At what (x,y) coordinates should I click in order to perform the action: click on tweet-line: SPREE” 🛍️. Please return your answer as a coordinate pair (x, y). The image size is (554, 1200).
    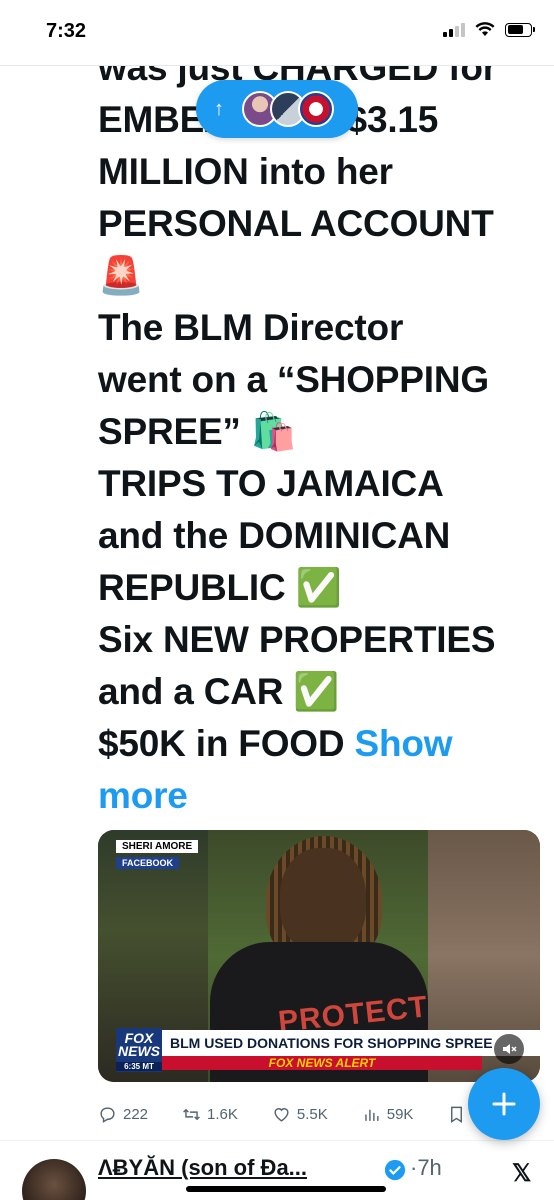
    Looking at the image, I should click on (197, 431).